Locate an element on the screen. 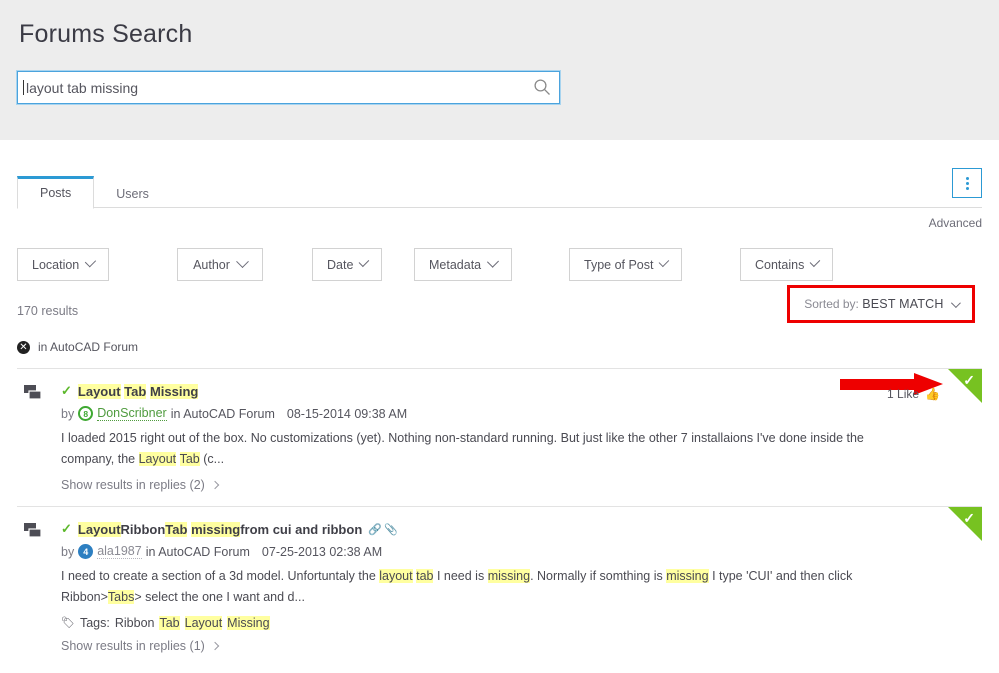  filter-author: Author is located at coordinates (220, 264).